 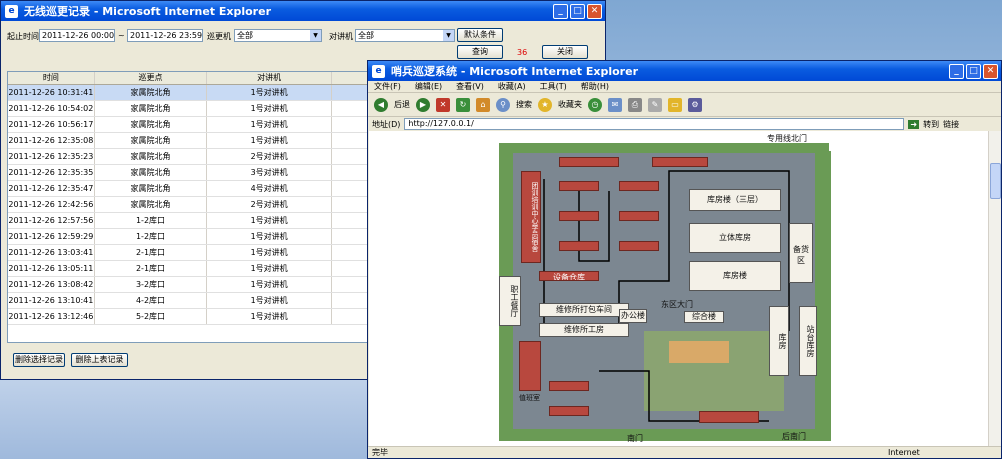 I want to click on menu-edit: 编辑(E), so click(x=428, y=86).